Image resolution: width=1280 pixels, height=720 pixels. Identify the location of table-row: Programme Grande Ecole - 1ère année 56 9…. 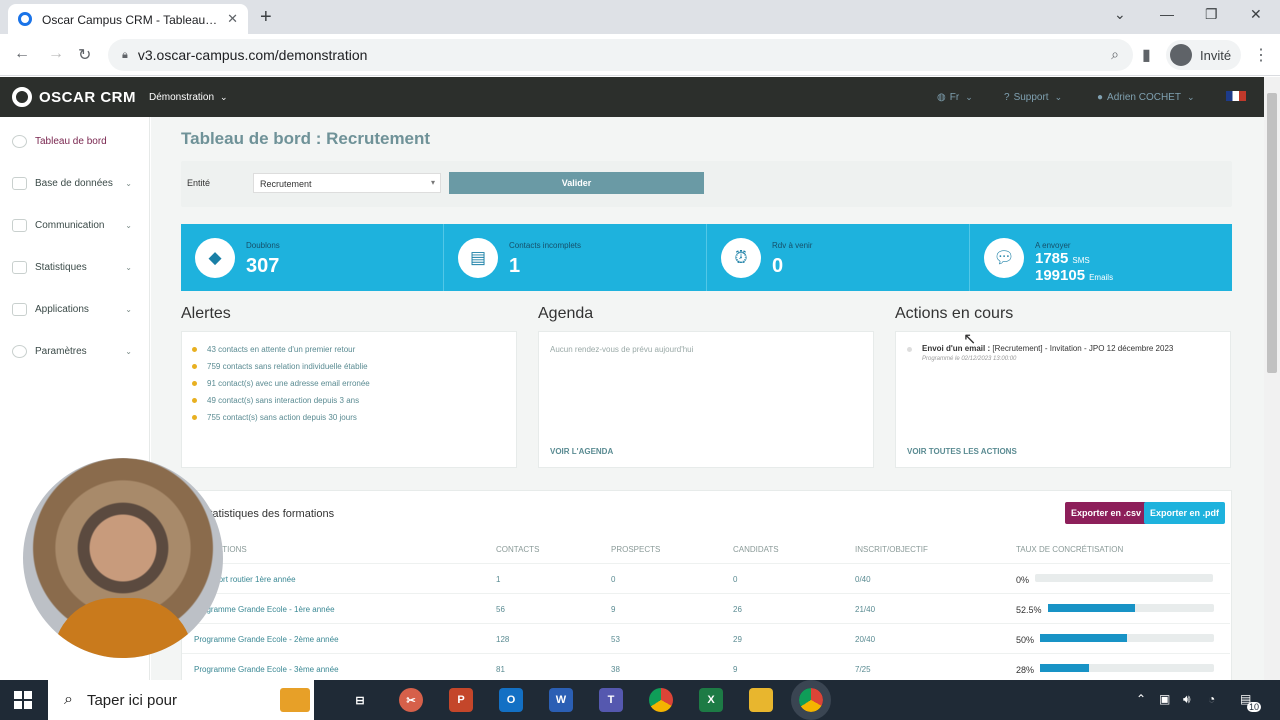
(706, 608).